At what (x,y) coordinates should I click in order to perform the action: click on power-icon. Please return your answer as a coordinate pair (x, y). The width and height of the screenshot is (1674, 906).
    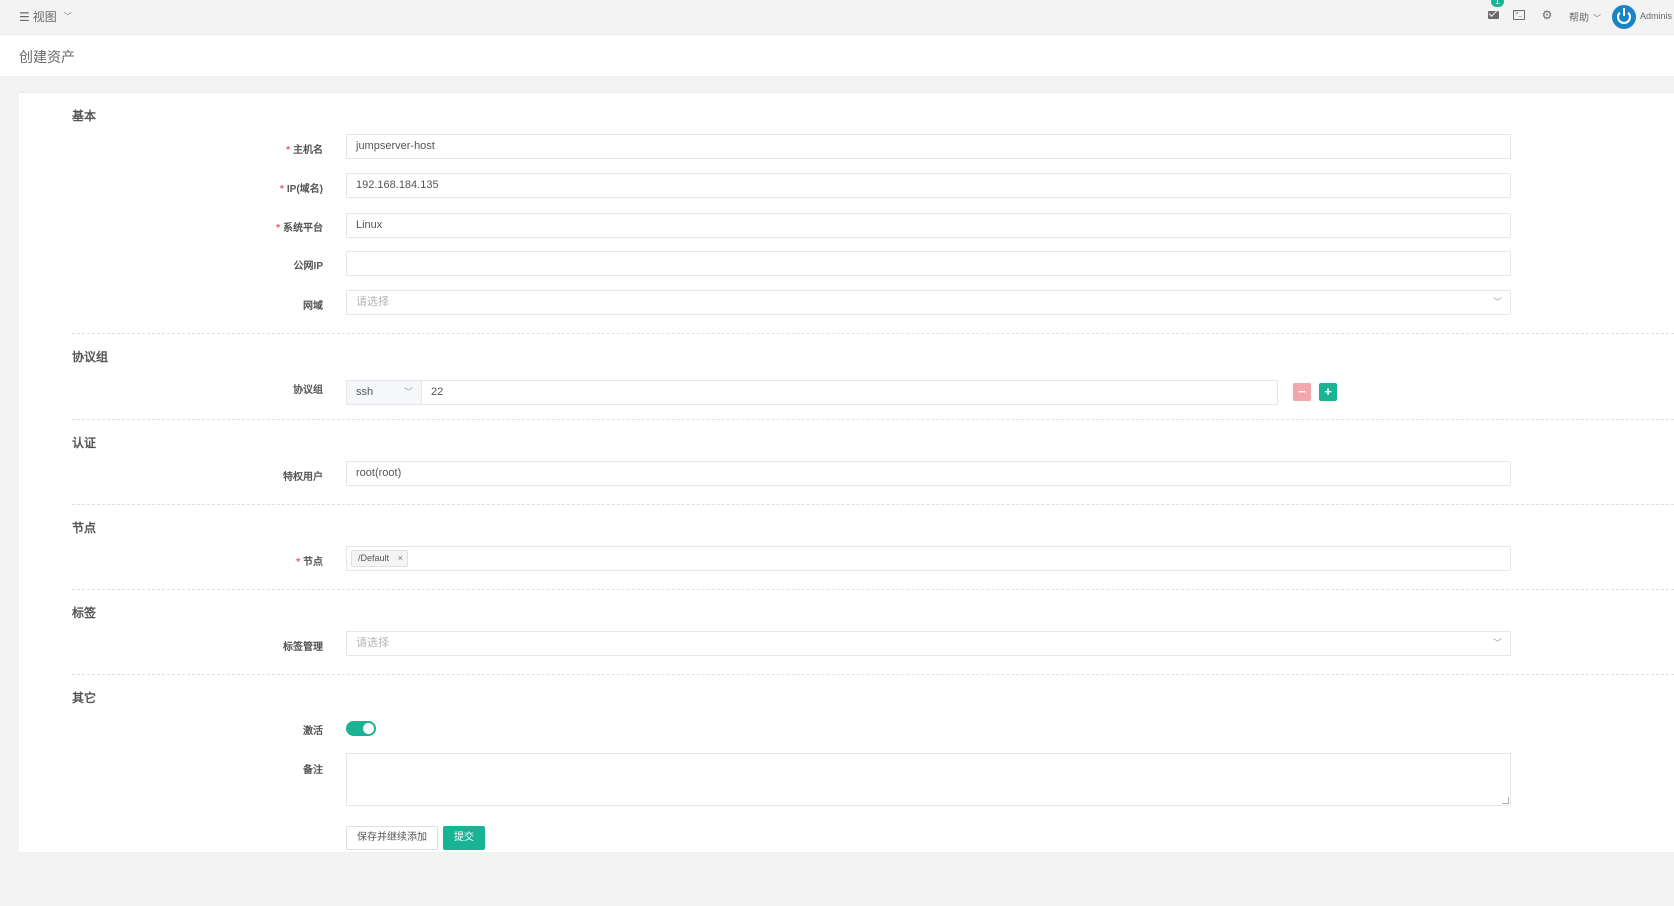
    Looking at the image, I should click on (1624, 16).